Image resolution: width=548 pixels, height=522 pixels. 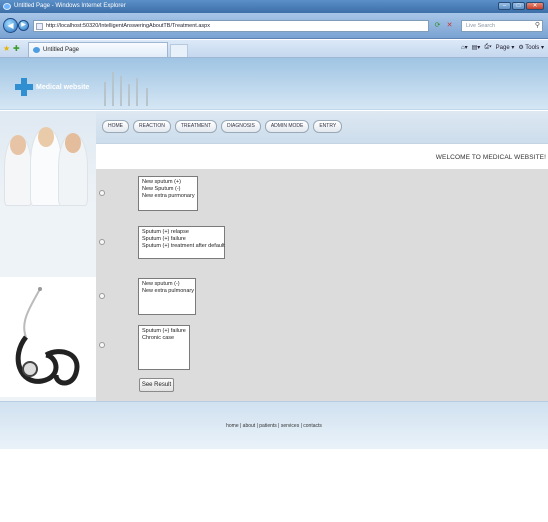 I want to click on stethoscope-image, so click(x=48, y=337).